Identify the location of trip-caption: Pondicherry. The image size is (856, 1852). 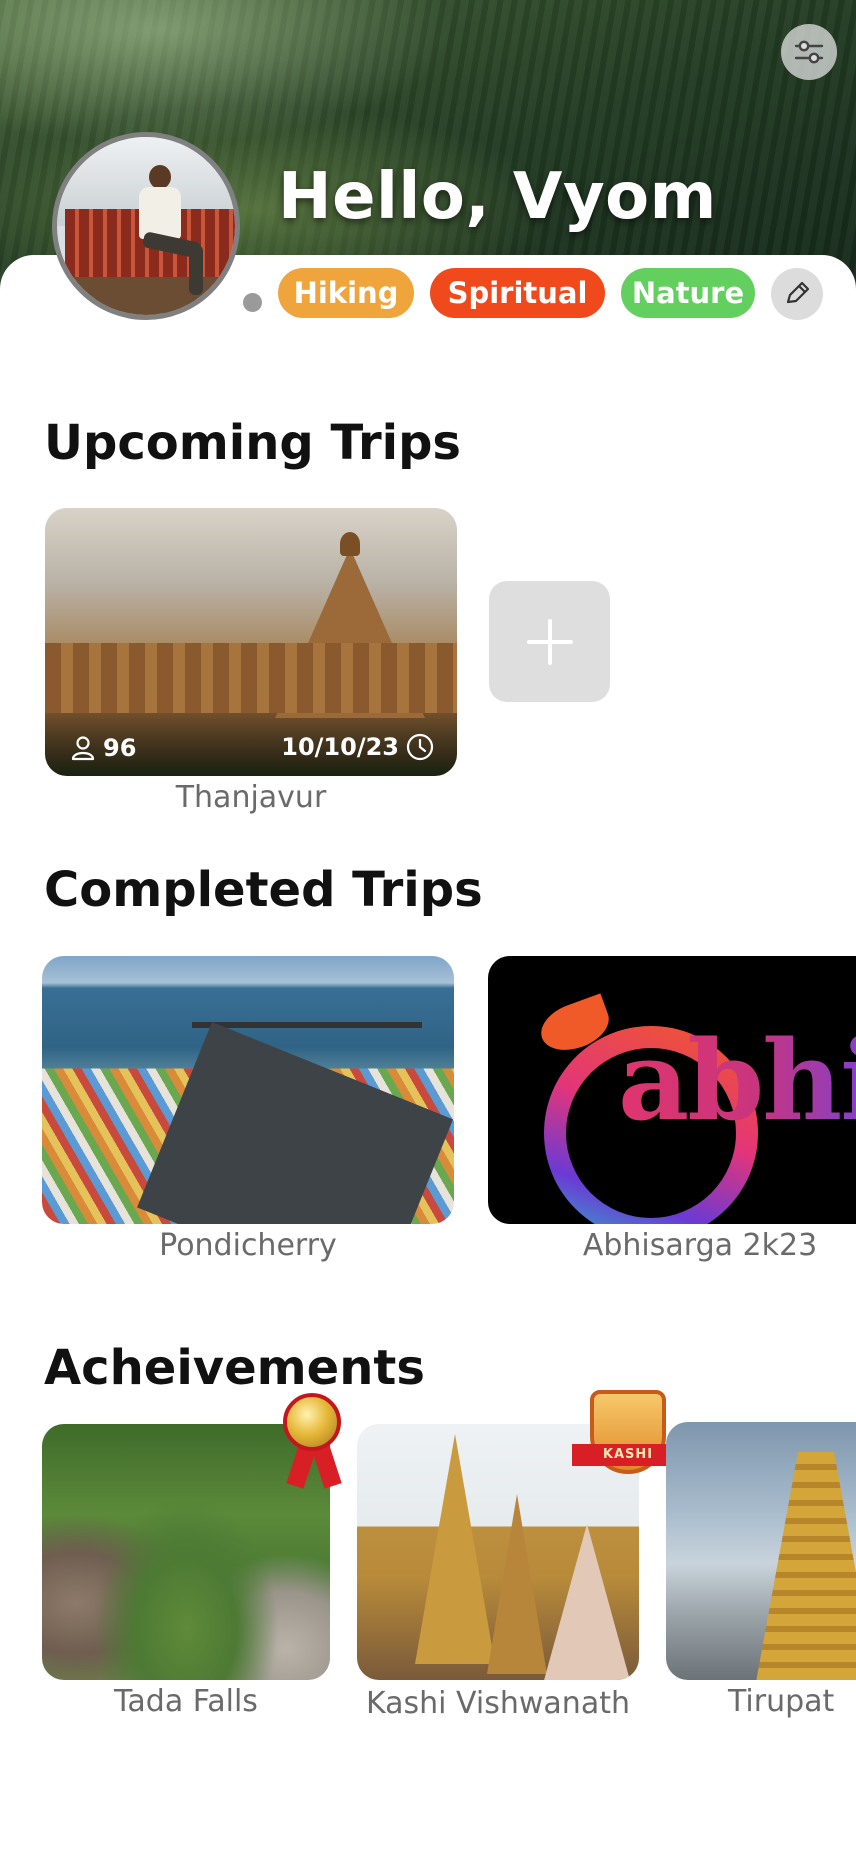
(248, 1245).